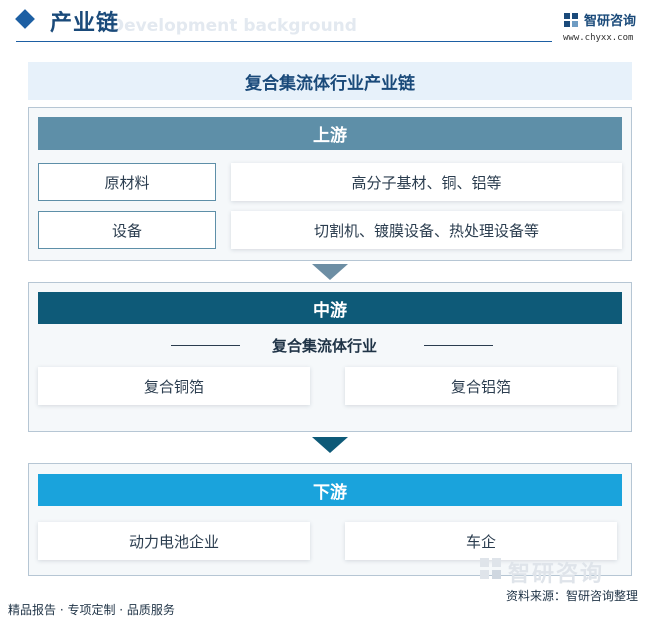  What do you see at coordinates (25, 19) in the screenshot?
I see `header-diamond-icon` at bounding box center [25, 19].